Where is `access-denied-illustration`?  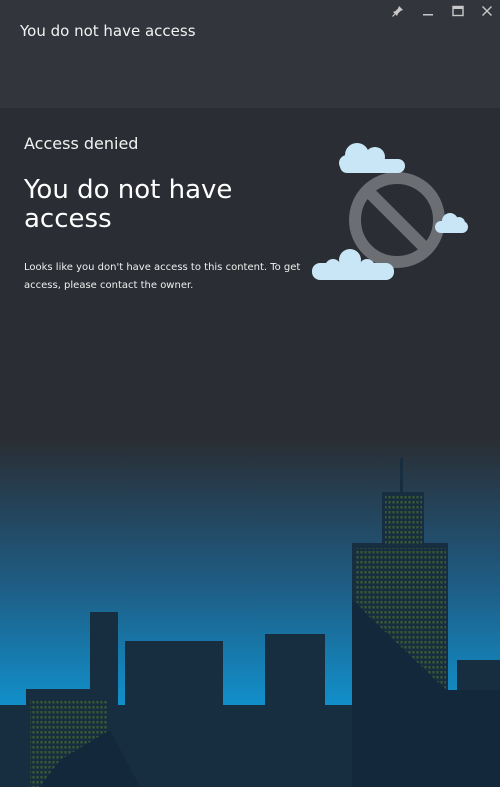
access-denied-illustration is located at coordinates (390, 211).